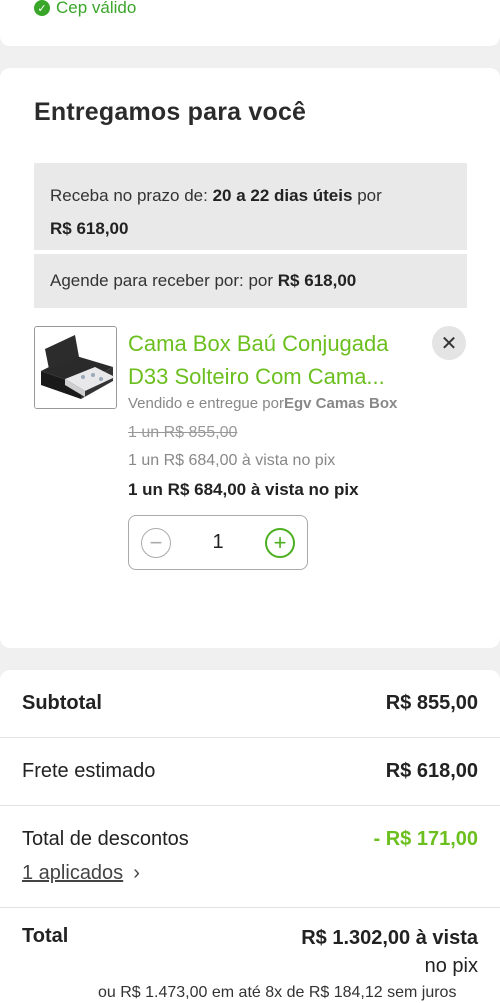 The height and width of the screenshot is (1003, 500). Describe the element at coordinates (206, 403) in the screenshot. I see `seller-prefix: Vendido e entregue por` at that location.